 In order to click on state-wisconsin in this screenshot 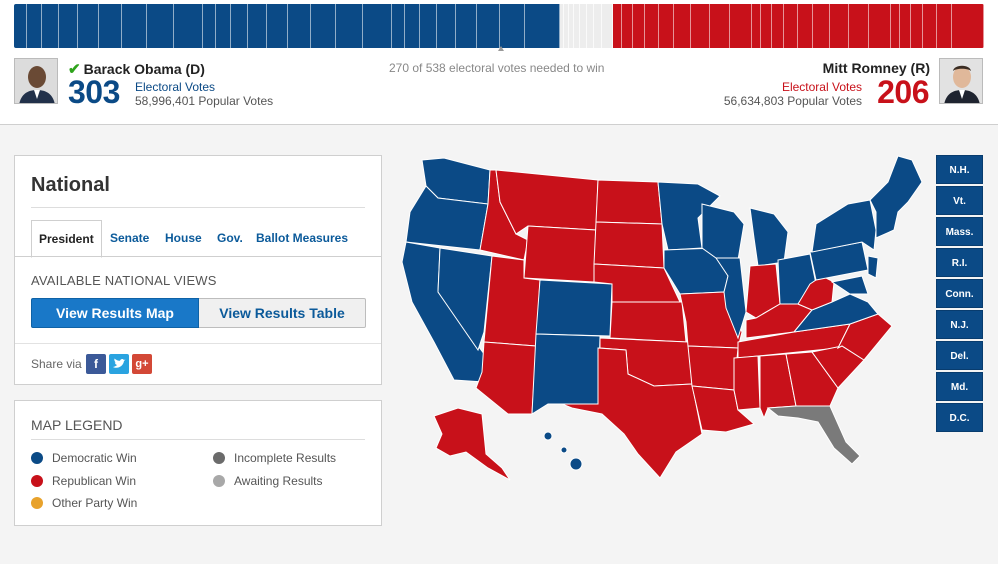, I will do `click(723, 232)`.